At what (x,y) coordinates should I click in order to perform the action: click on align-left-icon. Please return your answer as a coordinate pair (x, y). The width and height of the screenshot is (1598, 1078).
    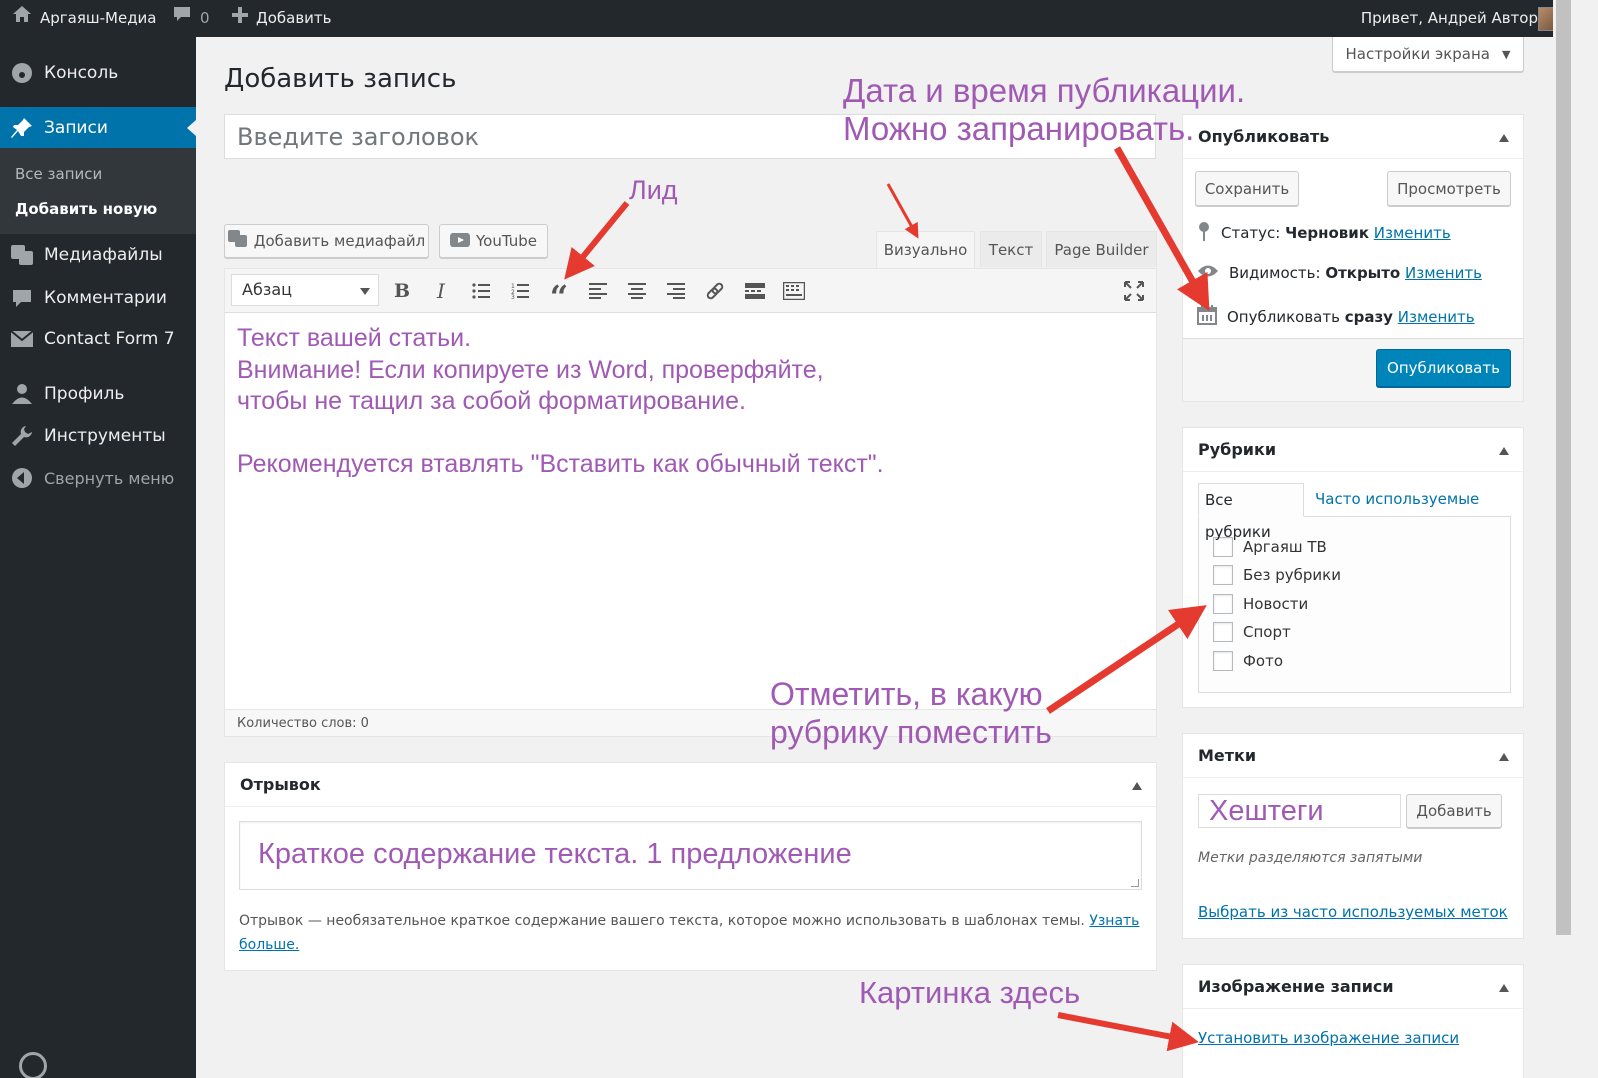
    Looking at the image, I should click on (598, 291).